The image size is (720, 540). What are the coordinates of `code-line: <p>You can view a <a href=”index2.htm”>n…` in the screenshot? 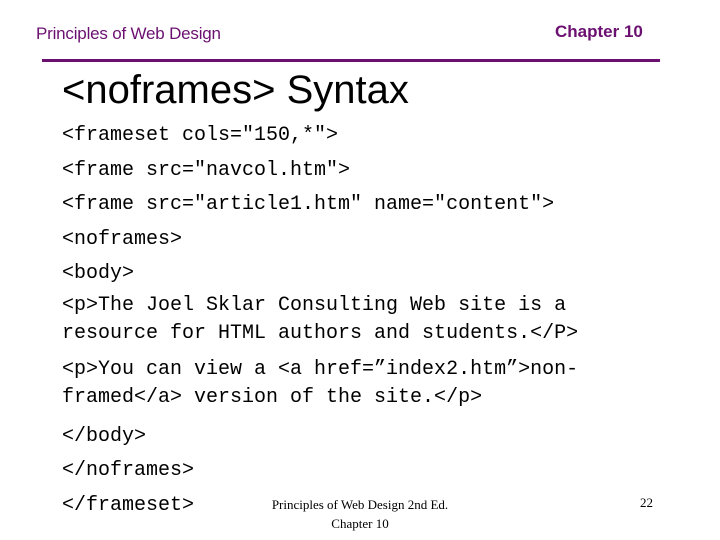 It's located at (320, 369).